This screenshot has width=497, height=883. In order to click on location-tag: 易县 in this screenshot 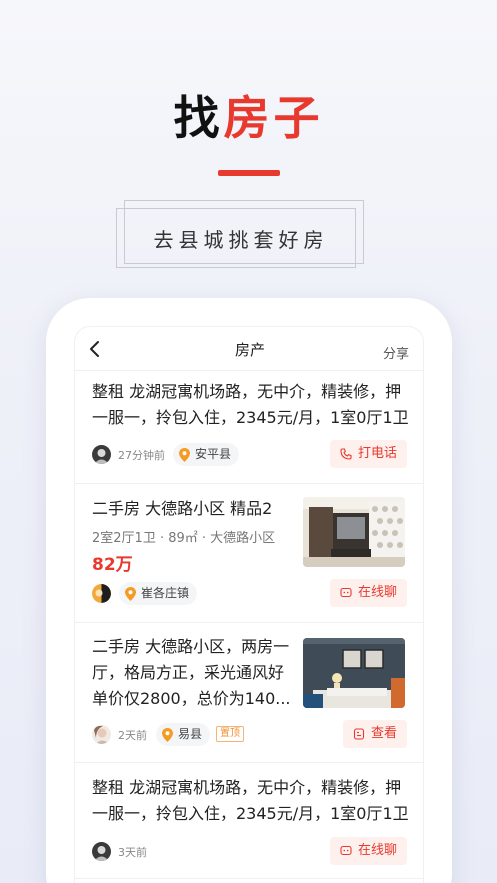, I will do `click(183, 734)`.